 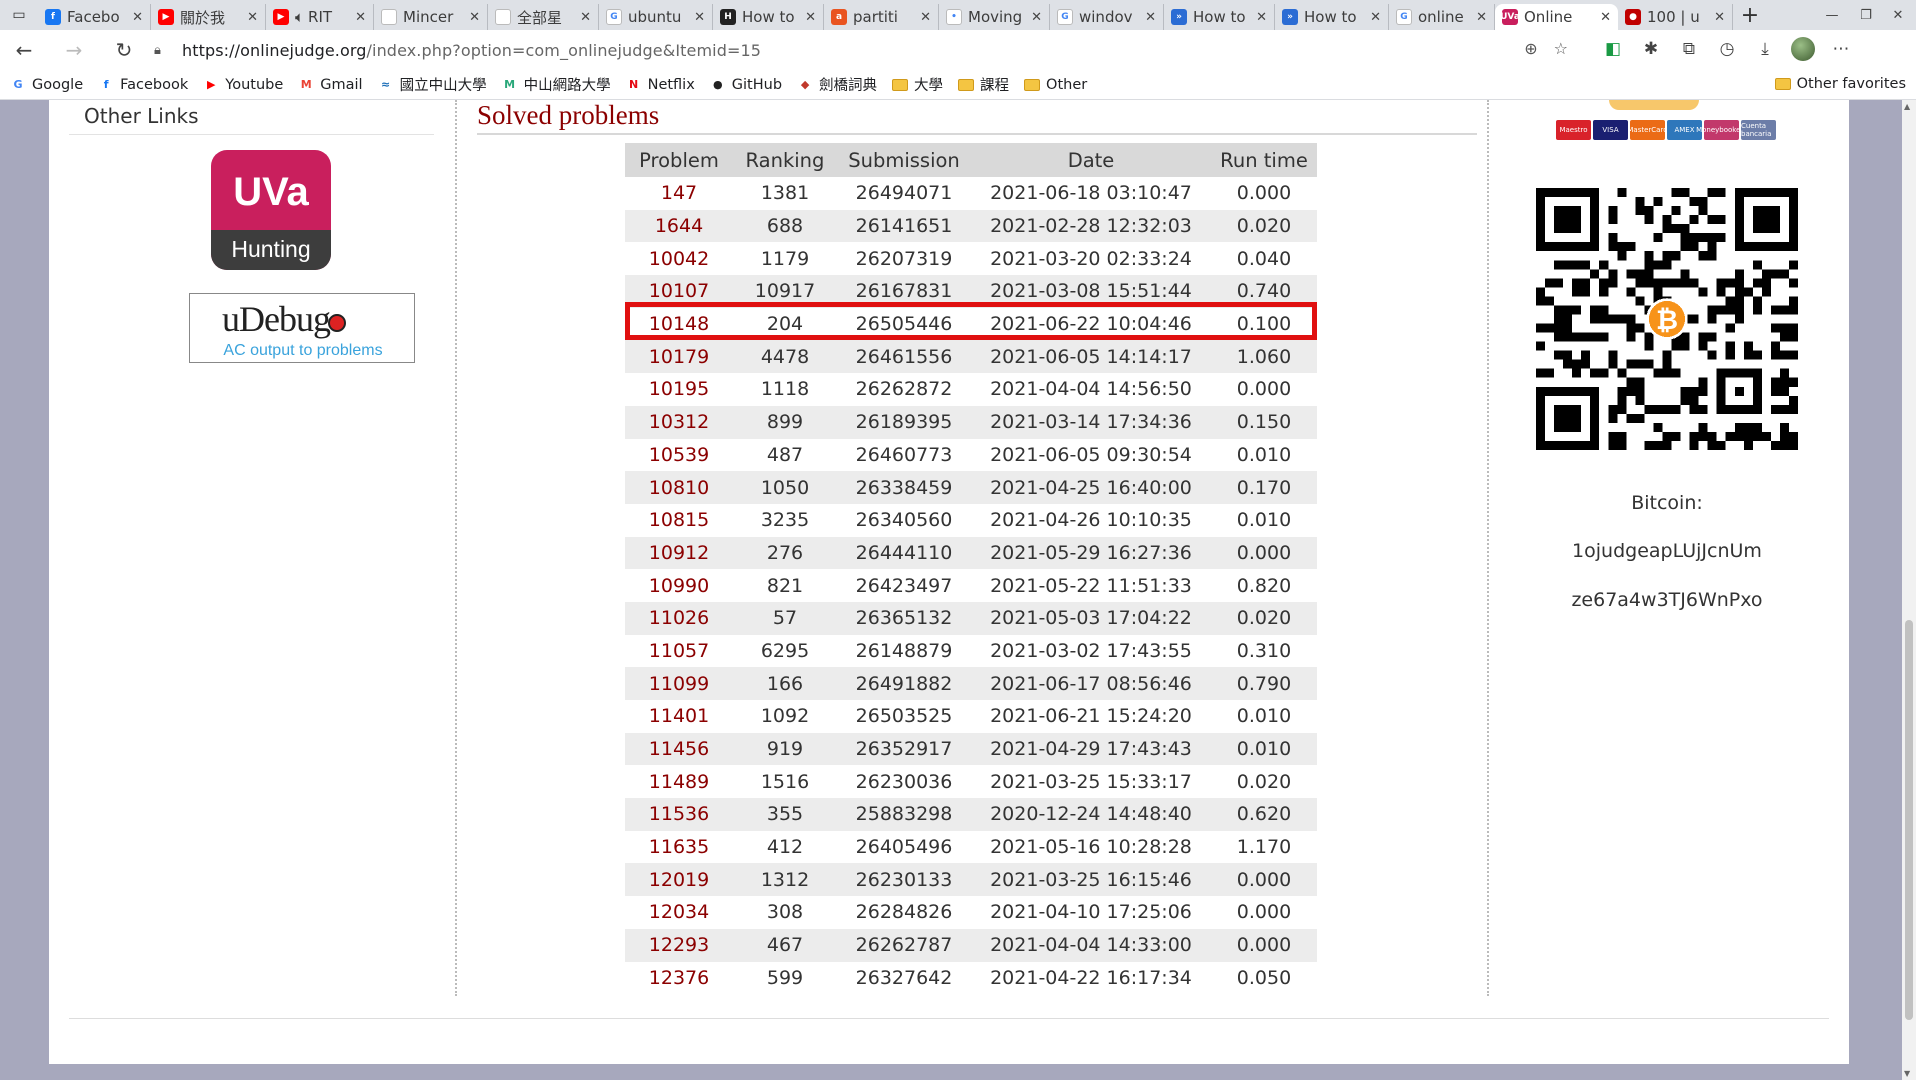 I want to click on browser-tab: ● 100 | u ✕, so click(x=1675, y=17).